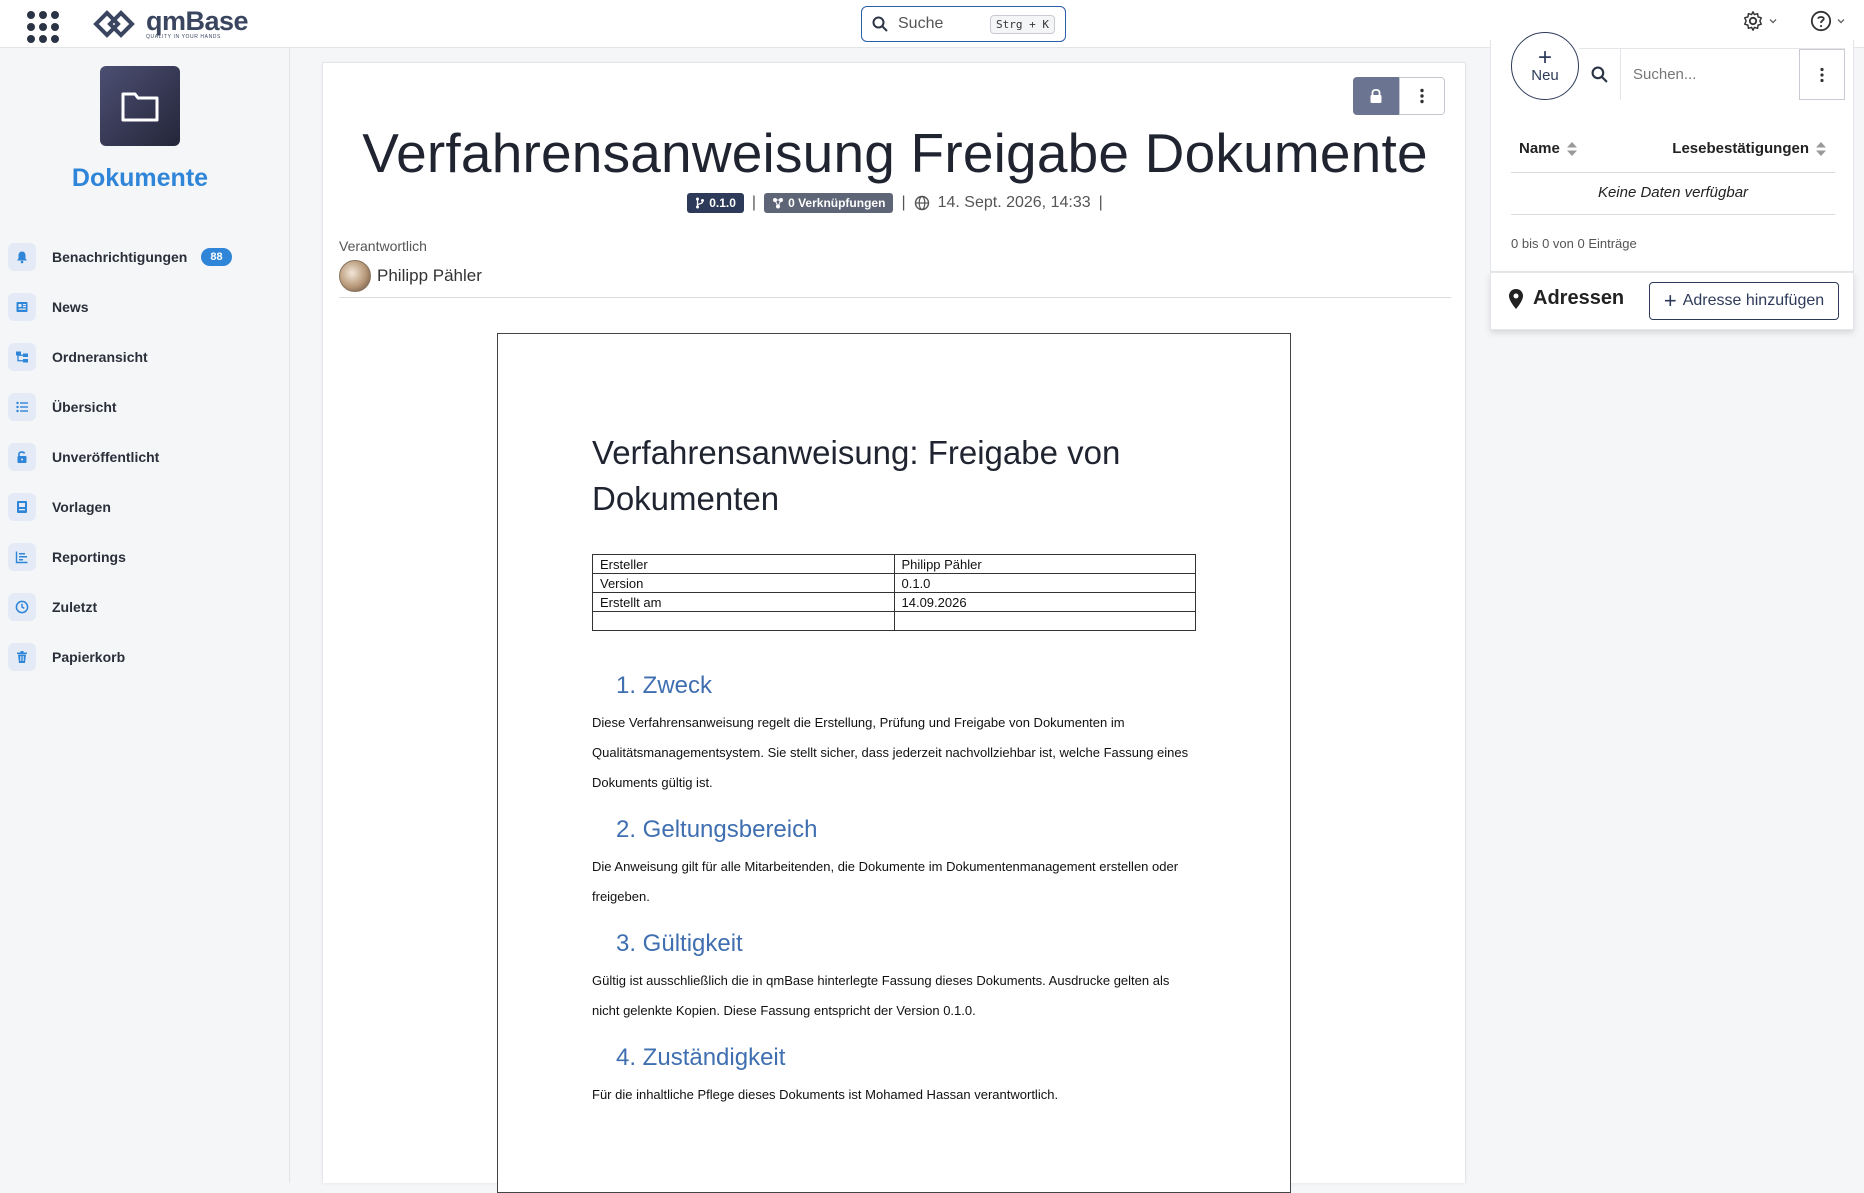 This screenshot has width=1864, height=1193. What do you see at coordinates (679, 943) in the screenshot?
I see `section-heading: 3. Gültigkeit` at bounding box center [679, 943].